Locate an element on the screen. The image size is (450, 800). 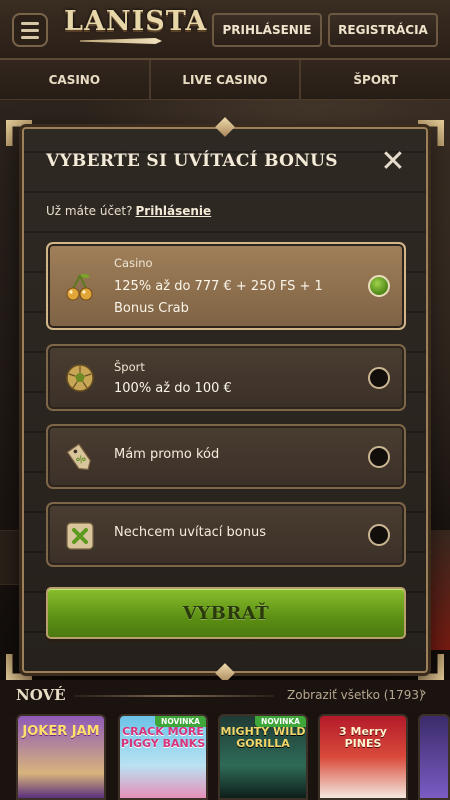
no-bonus-x-icon is located at coordinates (80, 536).